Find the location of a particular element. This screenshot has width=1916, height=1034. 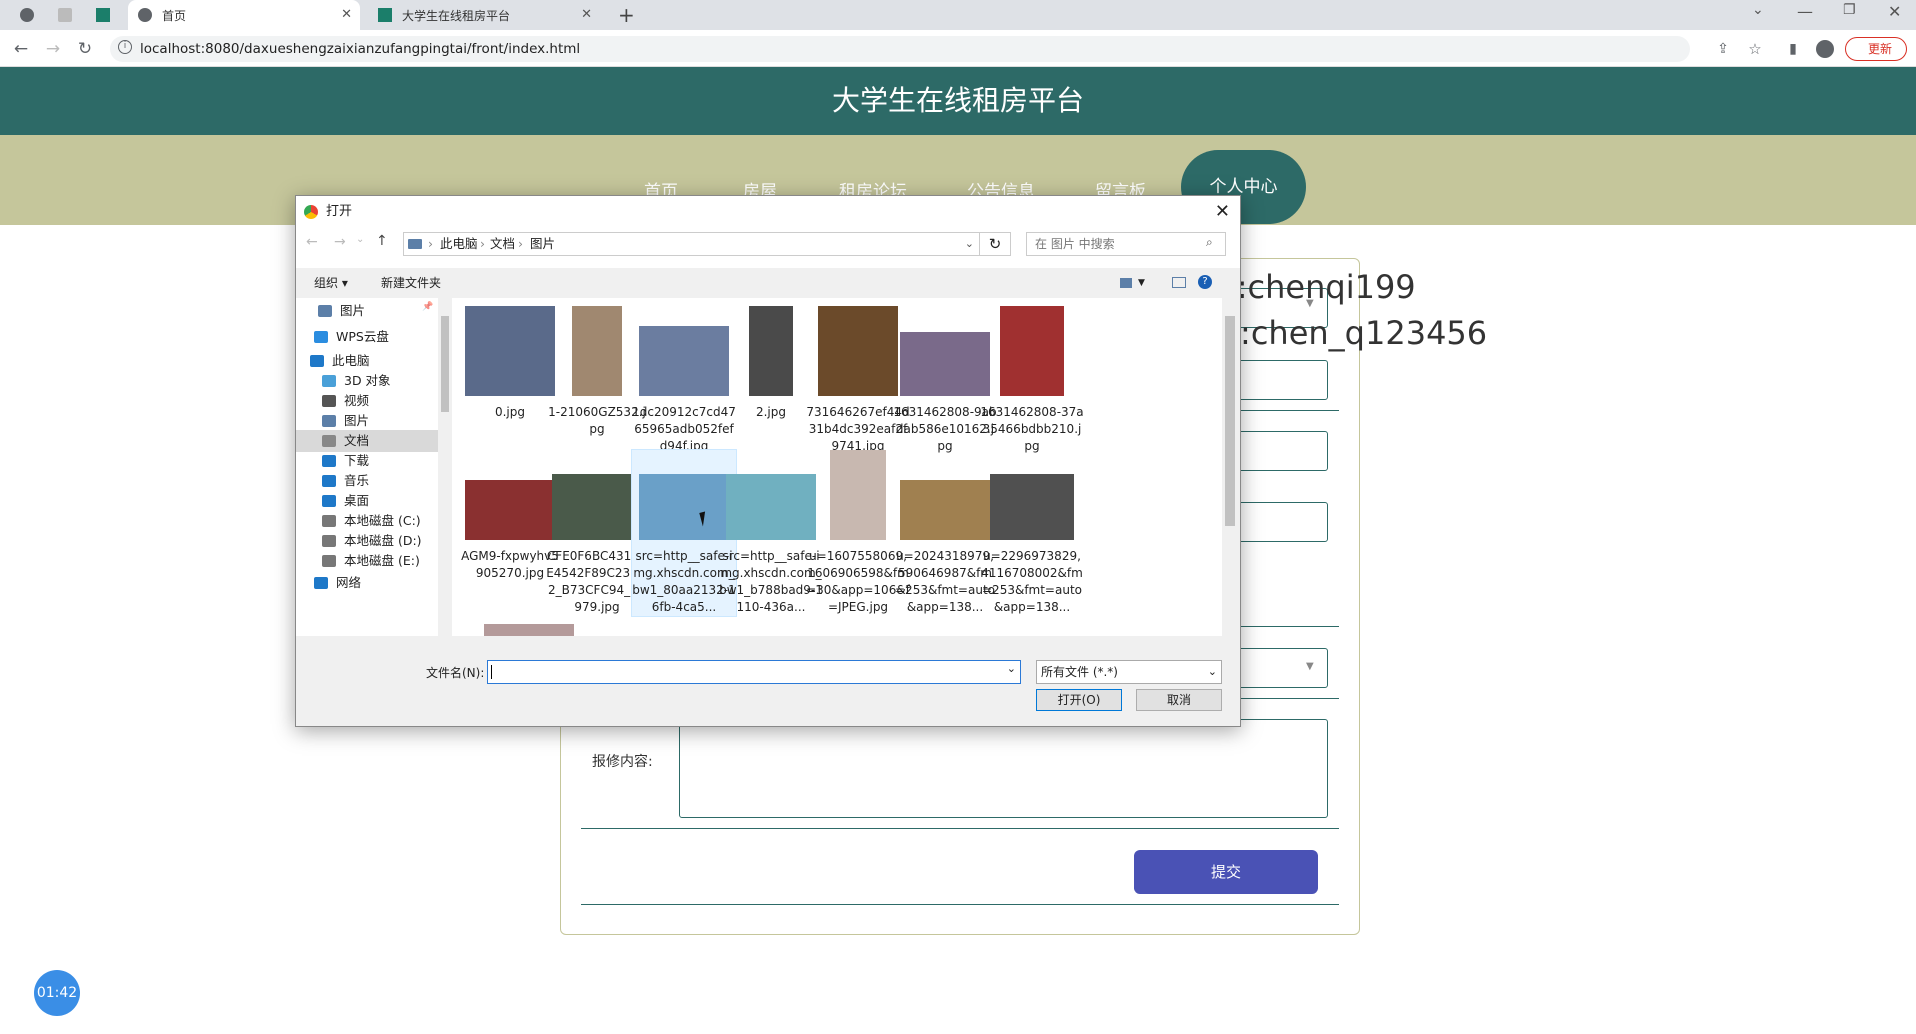

view-options-icon is located at coordinates (1126, 283).